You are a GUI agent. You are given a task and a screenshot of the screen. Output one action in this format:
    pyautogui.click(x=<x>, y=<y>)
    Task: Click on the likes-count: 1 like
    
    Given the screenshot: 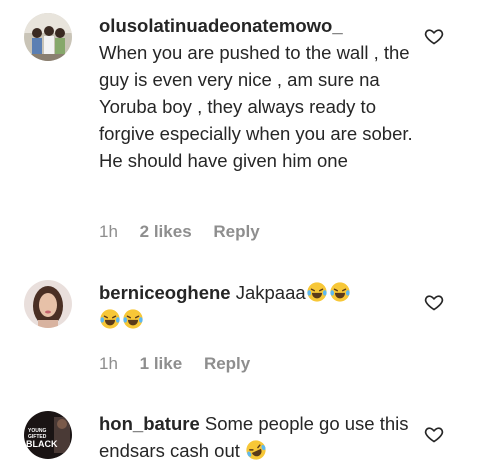 What is the action you would take?
    pyautogui.click(x=161, y=363)
    